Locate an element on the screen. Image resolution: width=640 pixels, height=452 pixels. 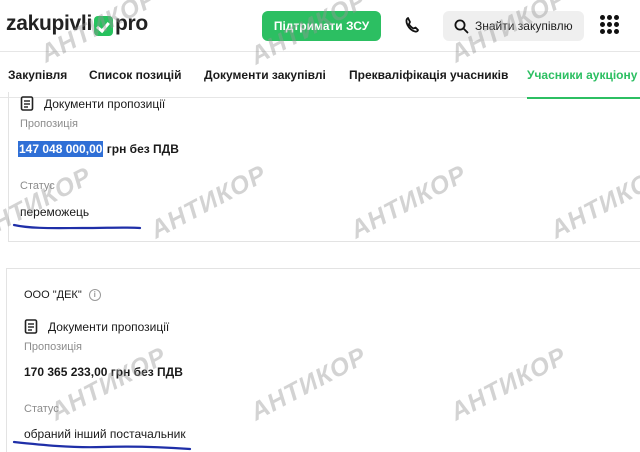
underline-scribble is located at coordinates (102, 445).